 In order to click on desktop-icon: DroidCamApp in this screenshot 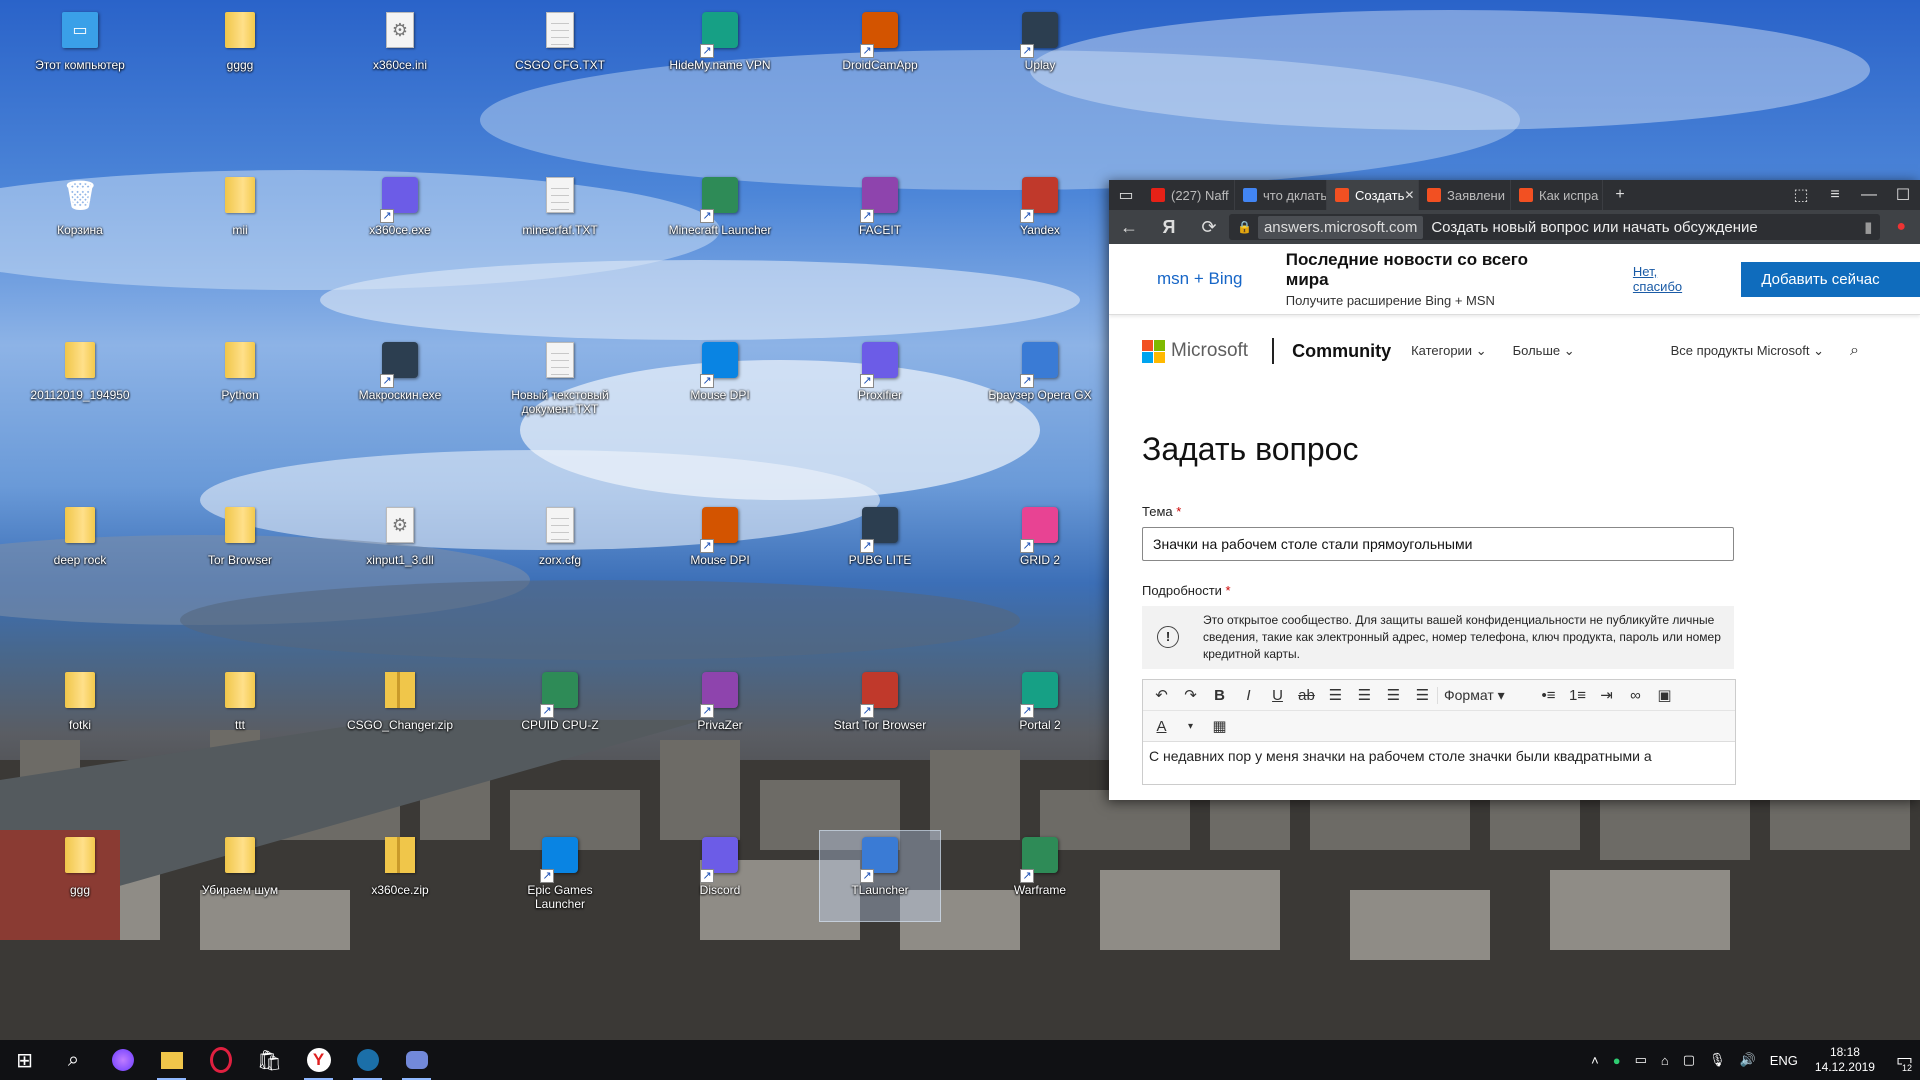, I will do `click(880, 51)`.